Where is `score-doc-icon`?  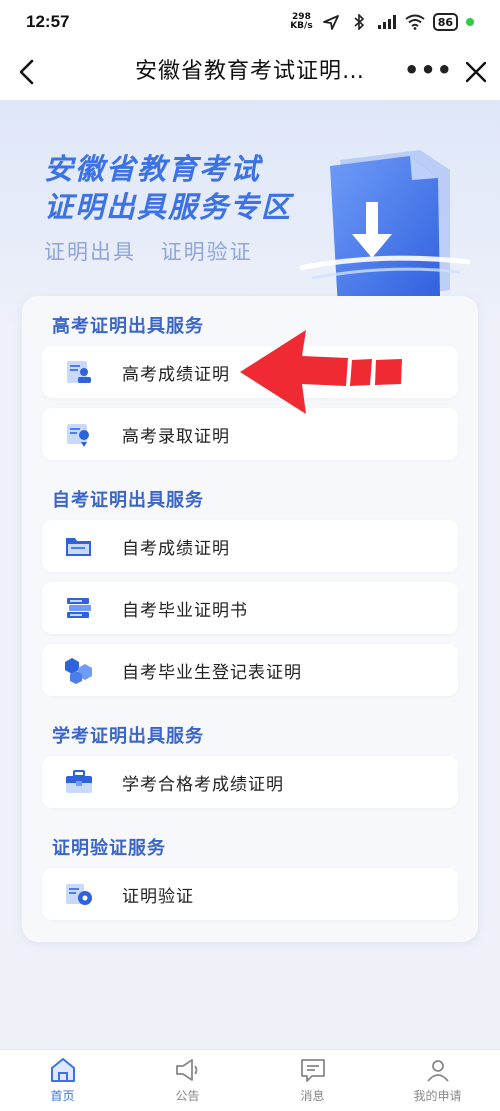
score-doc-icon is located at coordinates (79, 372).